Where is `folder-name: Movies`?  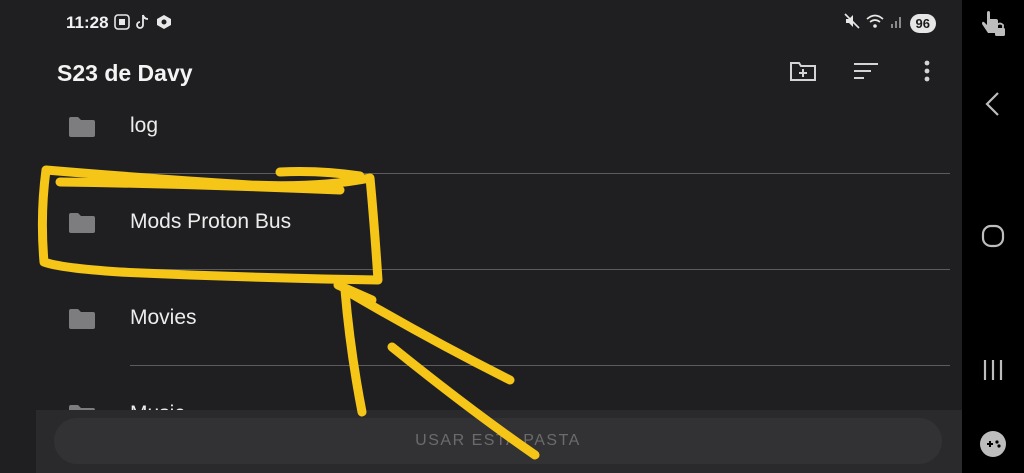
folder-name: Movies is located at coordinates (163, 317).